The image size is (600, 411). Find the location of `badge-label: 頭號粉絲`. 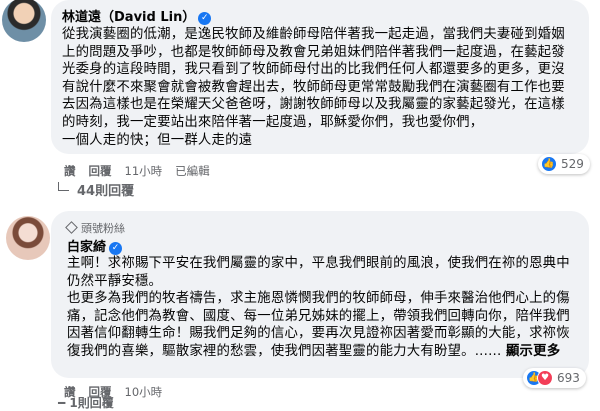

badge-label: 頭號粉絲 is located at coordinates (103, 228).